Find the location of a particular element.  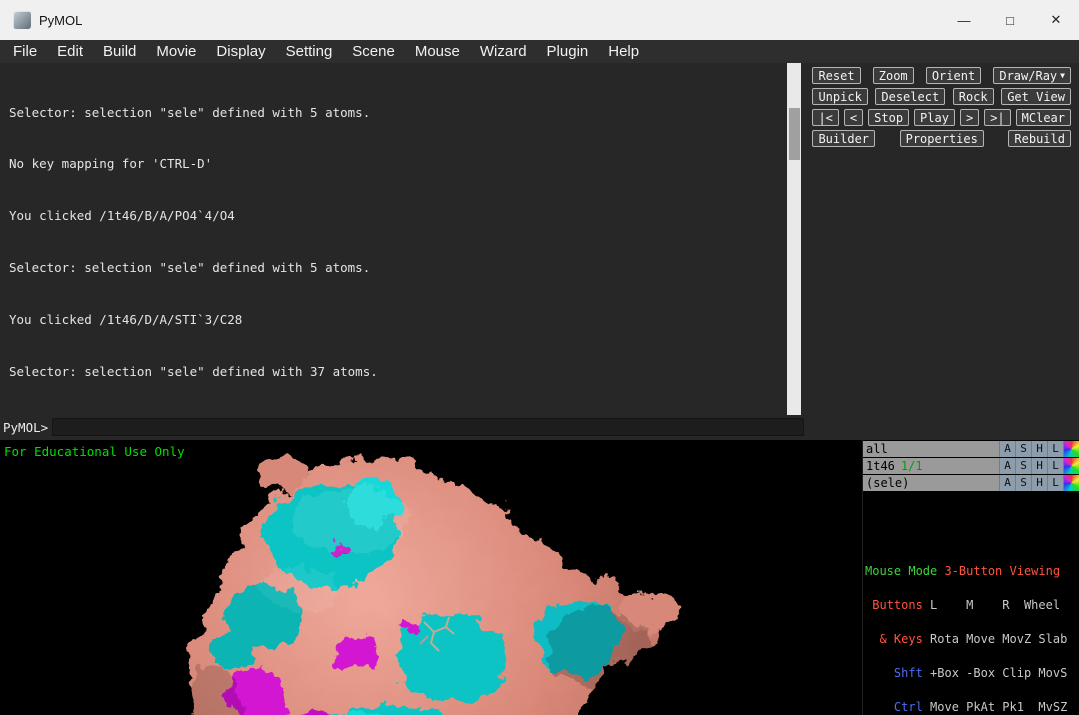

console-line: You clicked /1t46/B/A/PO4`4/O4 is located at coordinates (122, 216).